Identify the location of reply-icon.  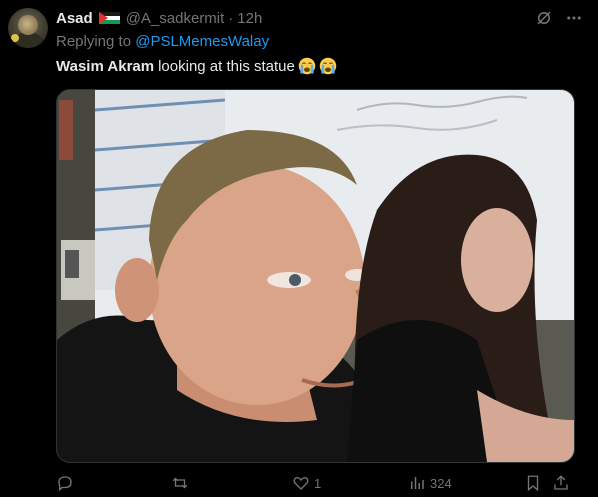
(65, 484).